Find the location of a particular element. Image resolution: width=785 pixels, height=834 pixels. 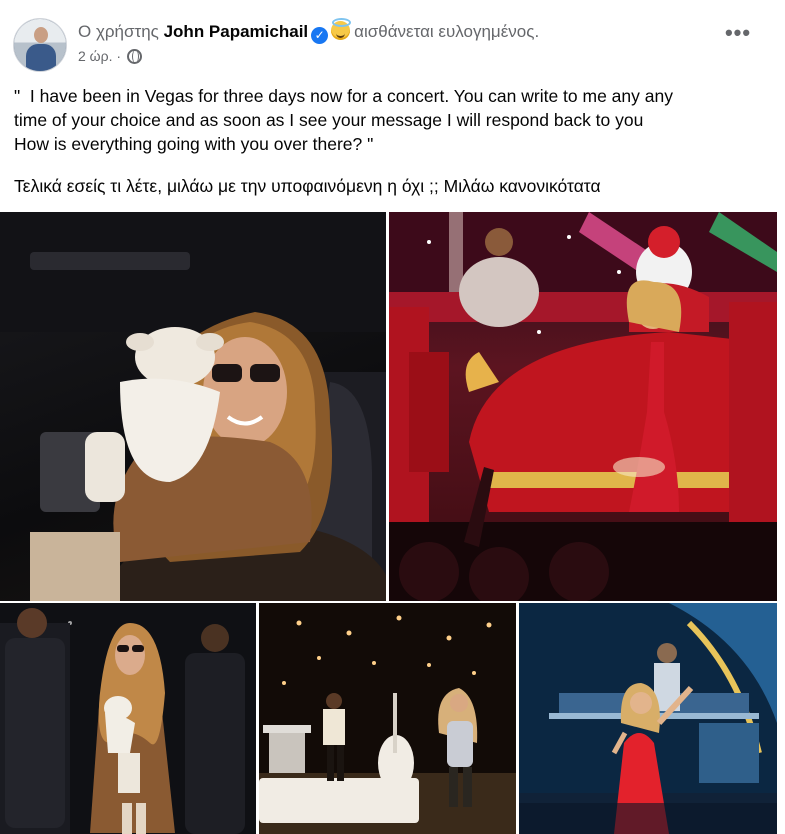

author-name-link: John Papamichail is located at coordinates (236, 31).